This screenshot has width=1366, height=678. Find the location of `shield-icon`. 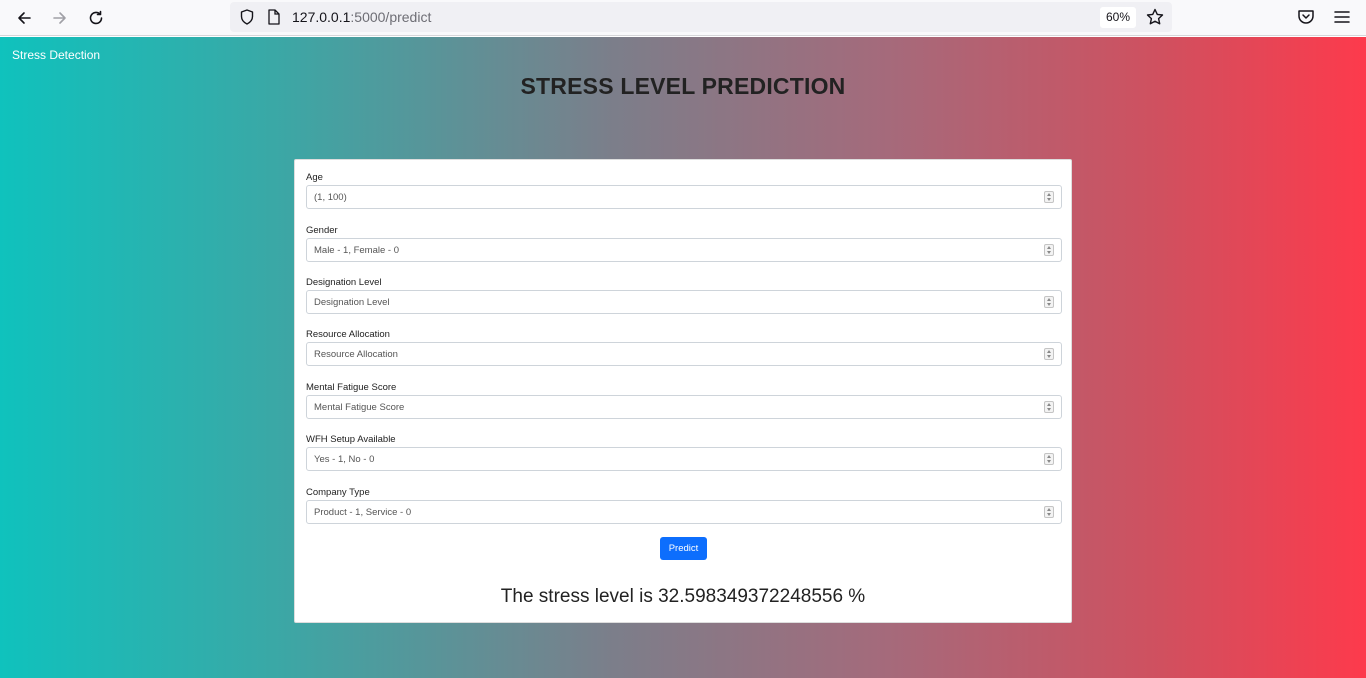

shield-icon is located at coordinates (247, 17).